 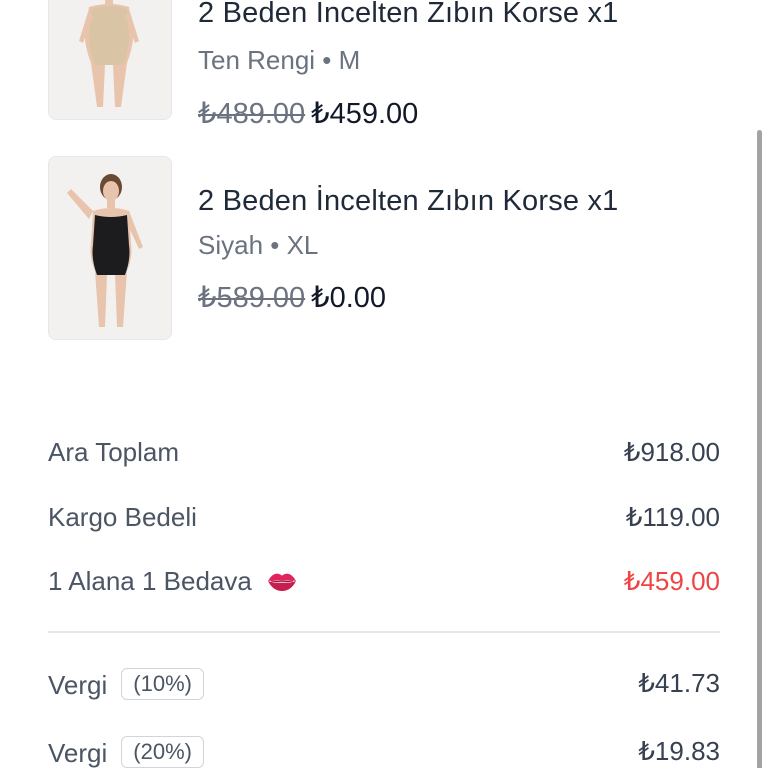 What do you see at coordinates (384, 688) in the screenshot?
I see `tax-row: Vergi (10%) ₺41.73` at bounding box center [384, 688].